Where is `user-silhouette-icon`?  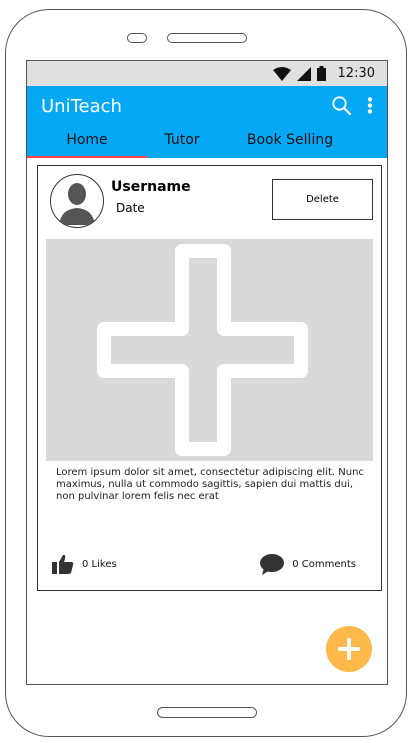
user-silhouette-icon is located at coordinates (77, 204).